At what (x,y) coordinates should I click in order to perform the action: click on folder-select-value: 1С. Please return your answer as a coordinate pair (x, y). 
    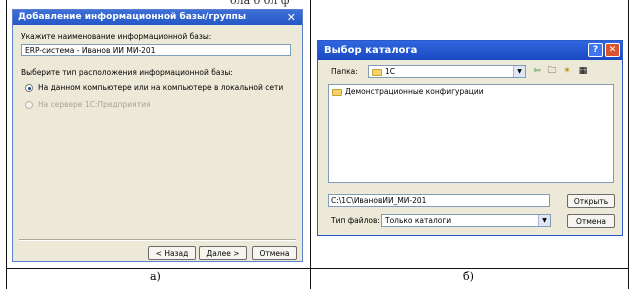
    Looking at the image, I should click on (390, 71).